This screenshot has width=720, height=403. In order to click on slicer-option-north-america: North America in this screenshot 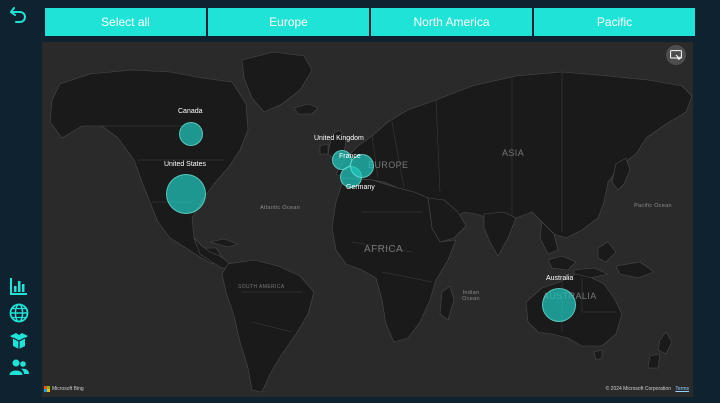, I will do `click(451, 22)`.